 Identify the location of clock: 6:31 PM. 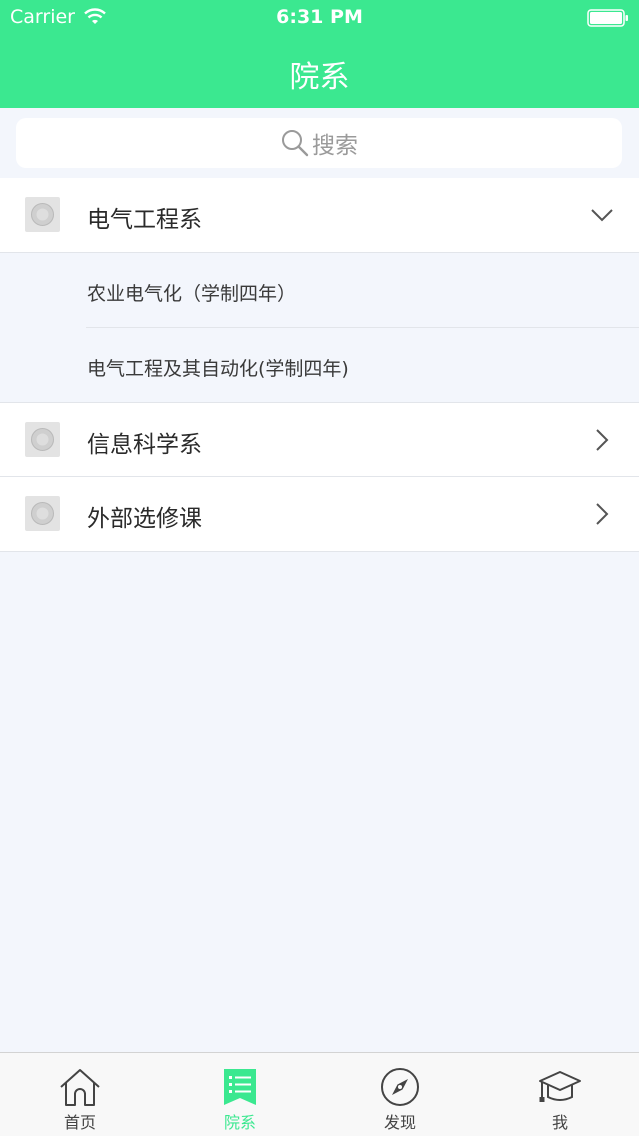
(319, 17).